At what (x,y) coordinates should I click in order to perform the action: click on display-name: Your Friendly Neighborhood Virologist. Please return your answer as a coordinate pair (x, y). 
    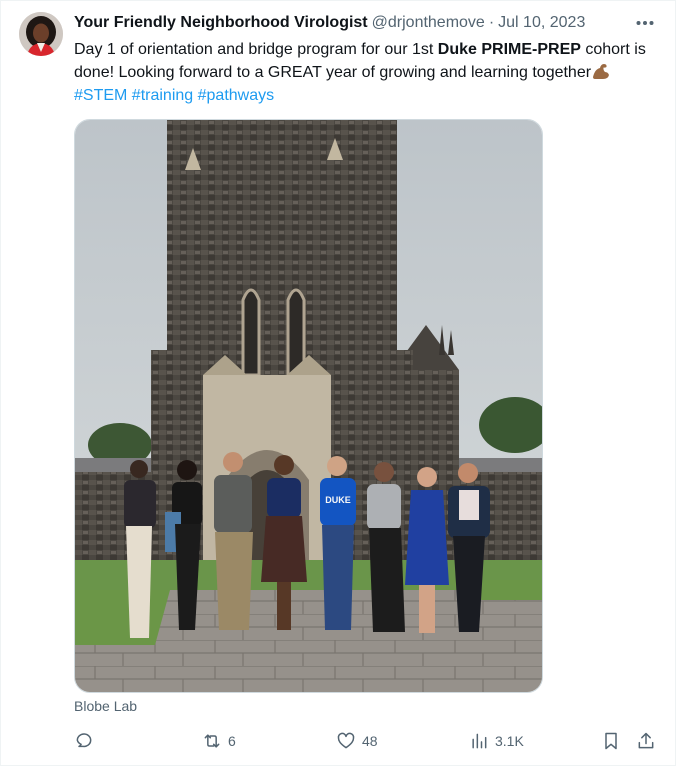
    Looking at the image, I should click on (221, 23).